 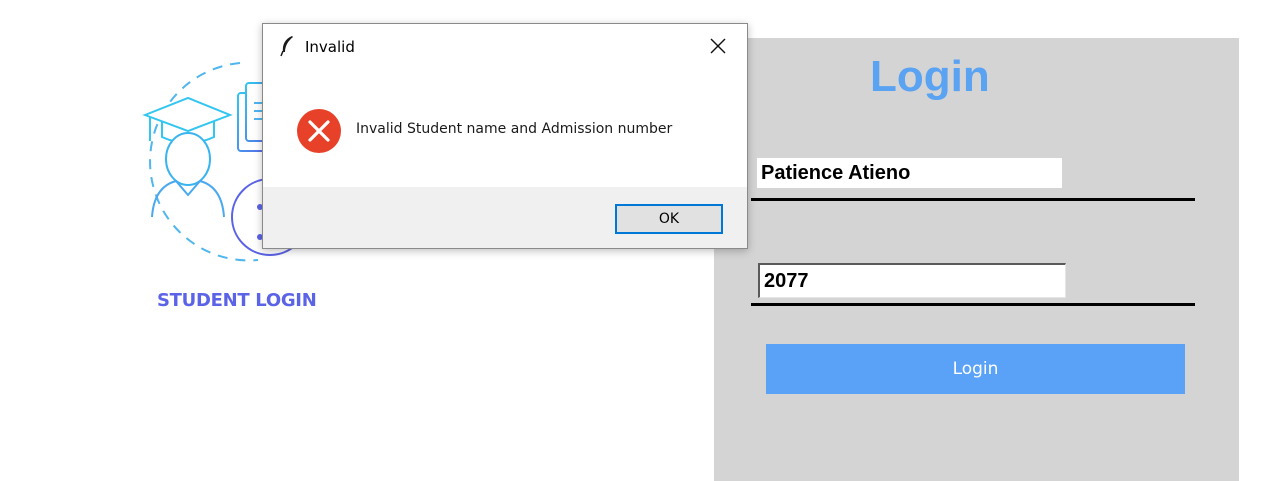 I want to click on close-icon, so click(x=718, y=48).